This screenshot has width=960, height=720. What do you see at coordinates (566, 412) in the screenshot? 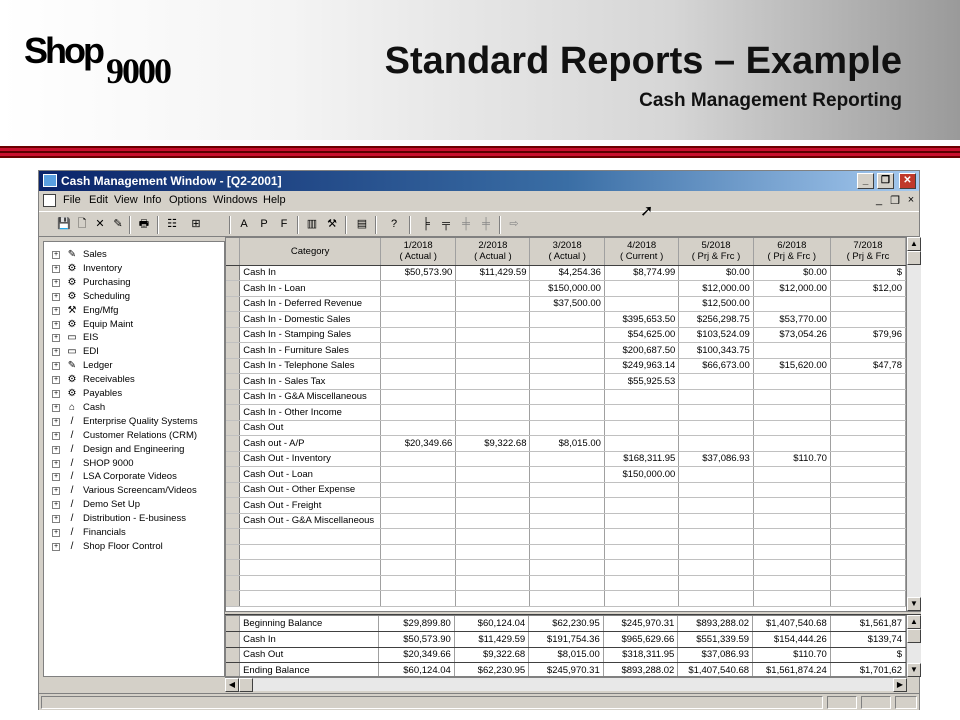
I see `table-row: Cash In - Other Income` at bounding box center [566, 412].